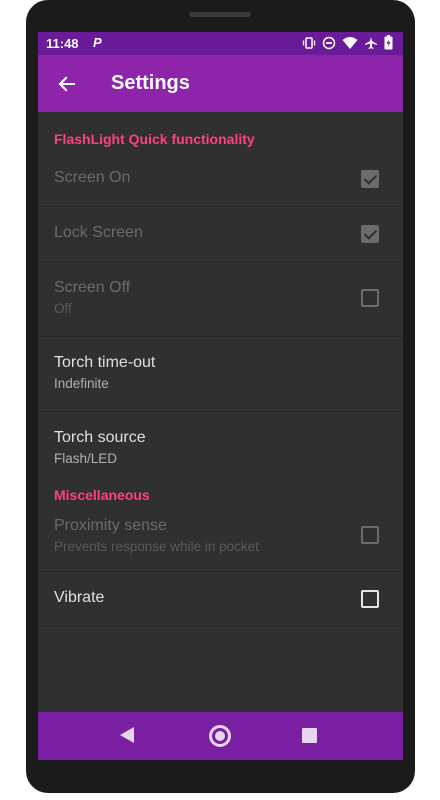  What do you see at coordinates (220, 43) in the screenshot?
I see `status-bar: 11:48 P` at bounding box center [220, 43].